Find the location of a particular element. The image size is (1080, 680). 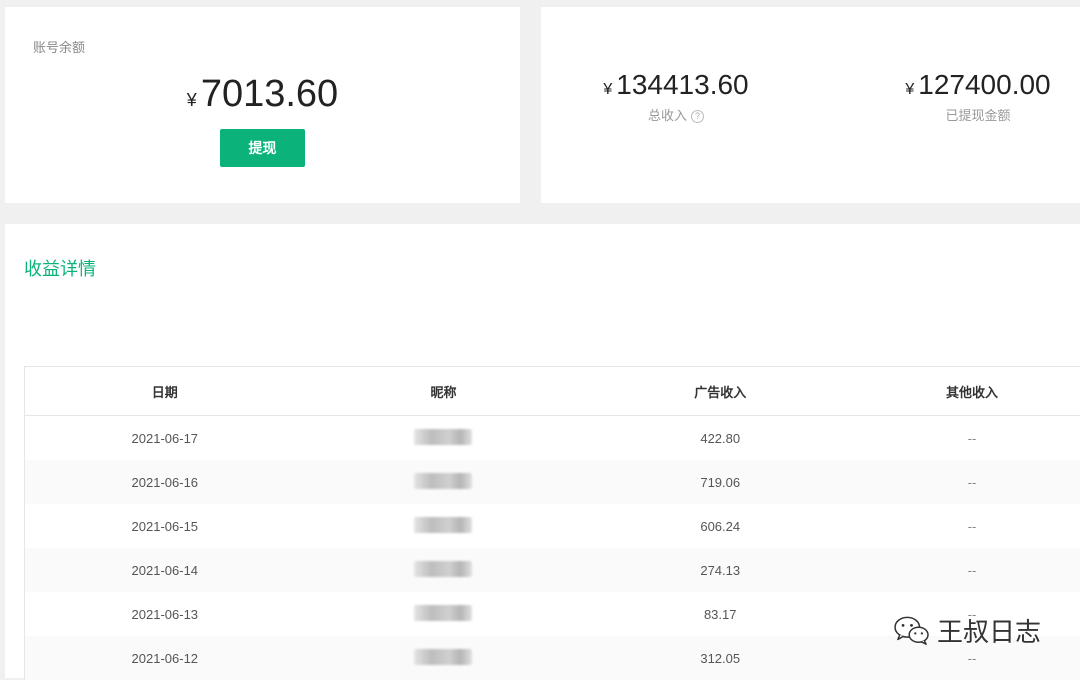

cell-date: 2021-06-16 is located at coordinates (165, 482).